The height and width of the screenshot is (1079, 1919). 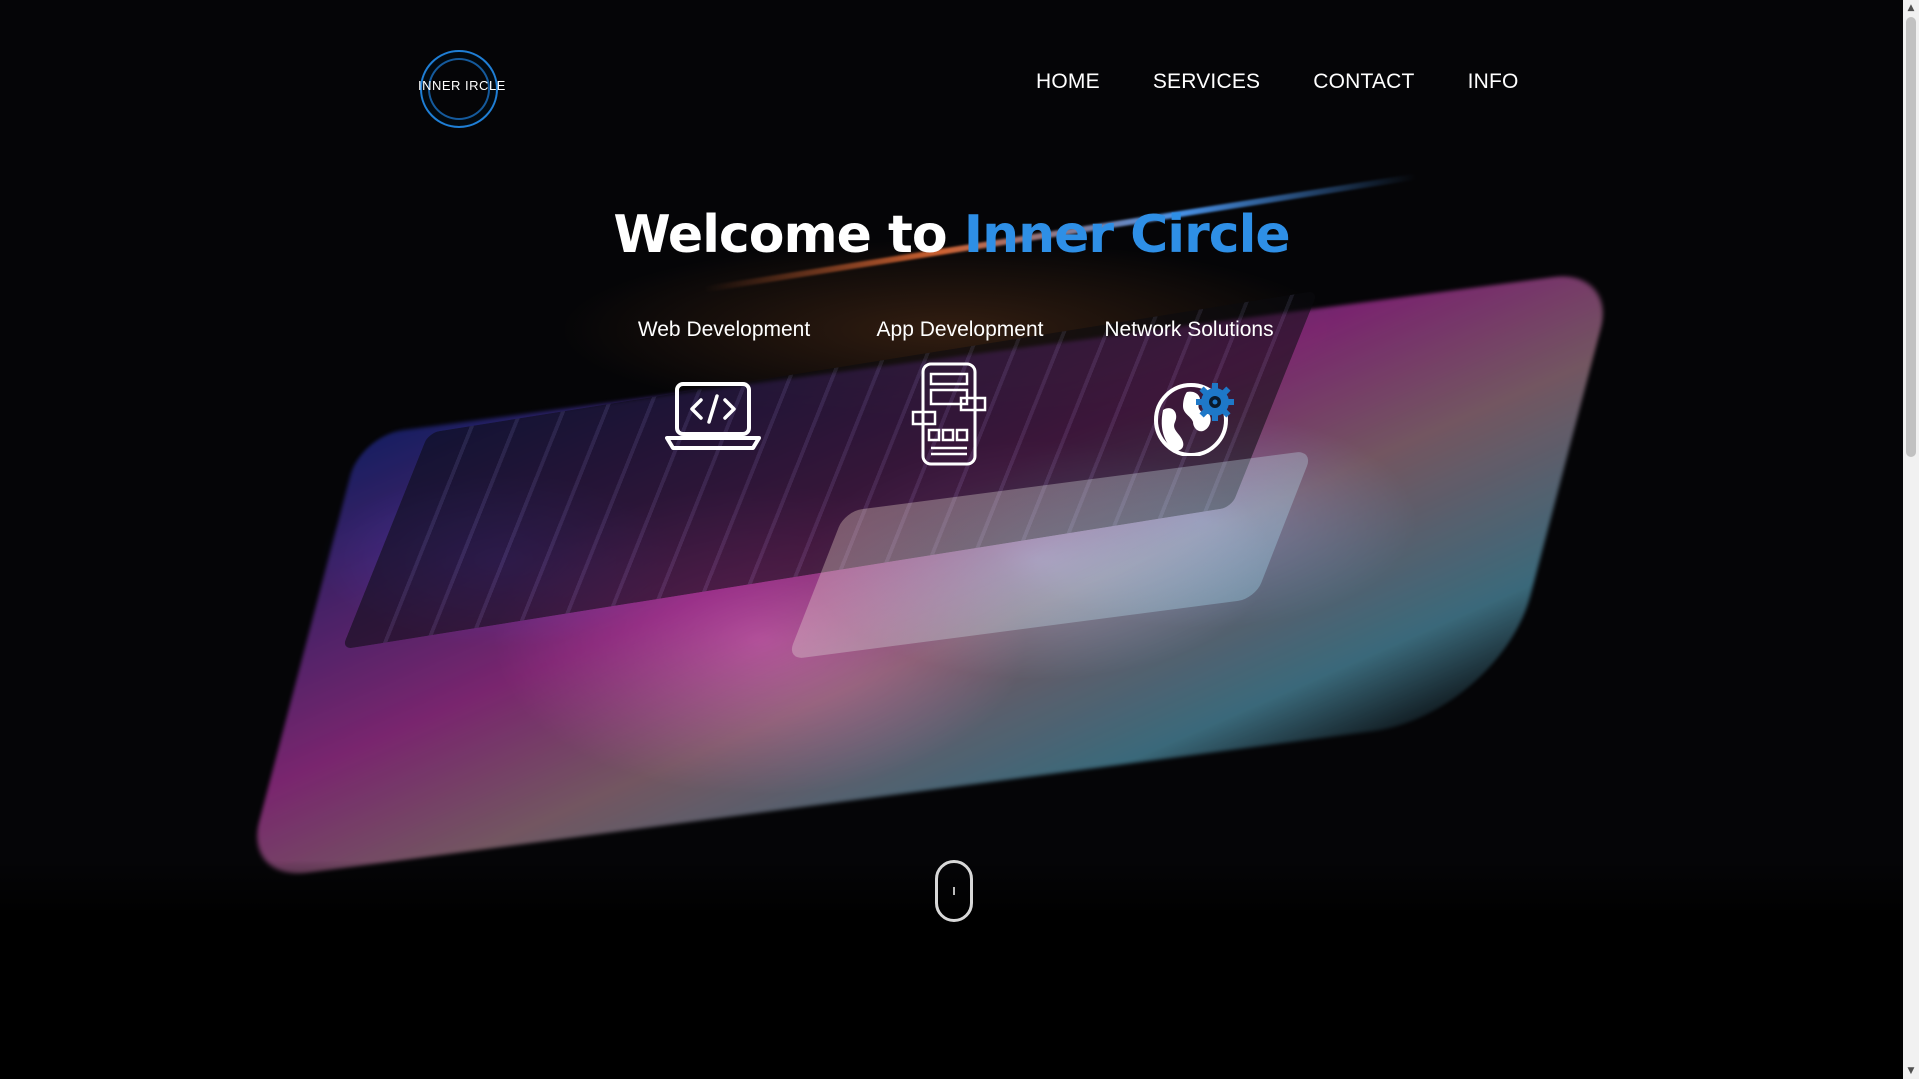 I want to click on service-app-development: App Development, so click(x=960, y=330).